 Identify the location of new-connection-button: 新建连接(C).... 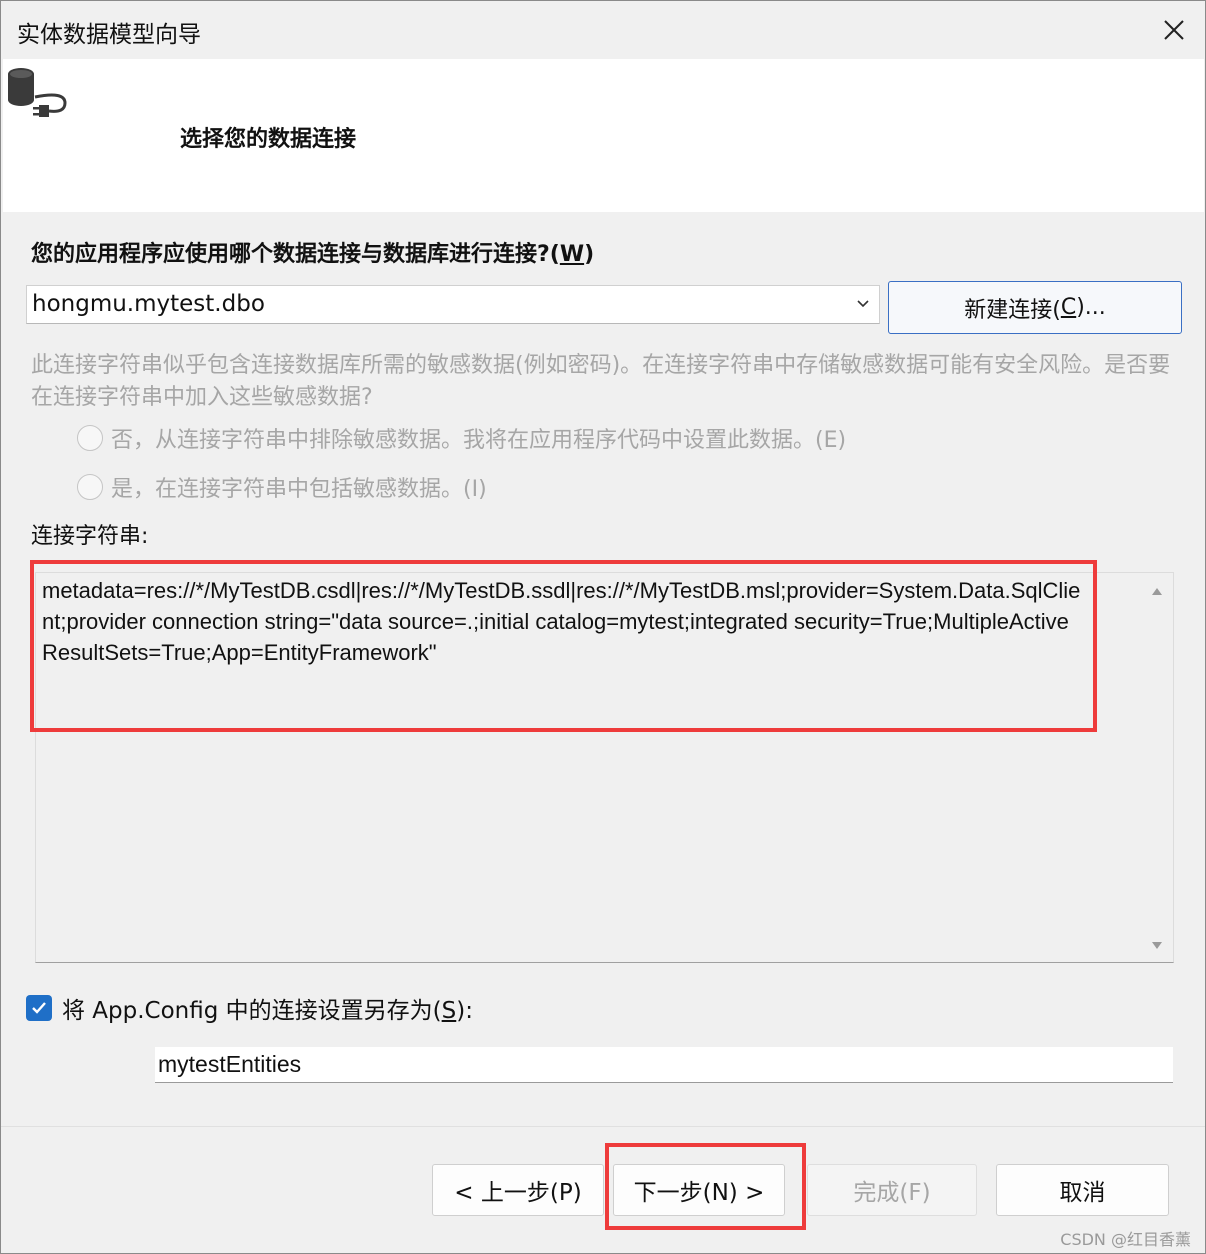
(1035, 307).